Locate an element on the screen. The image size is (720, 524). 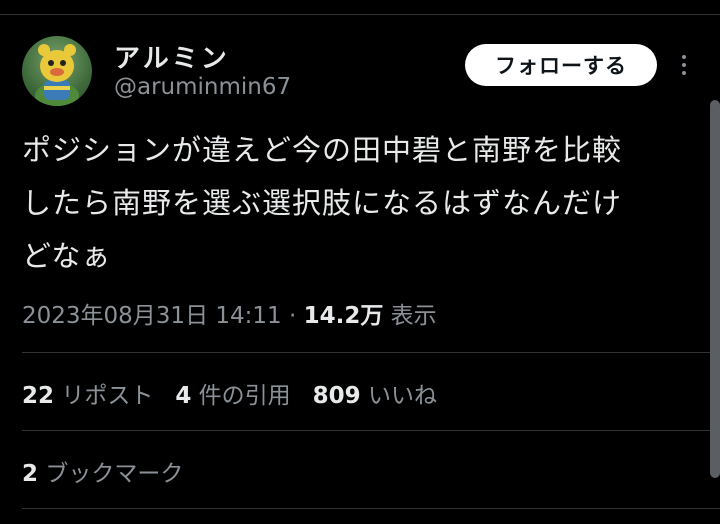
bookmarks-label: ブックマーク is located at coordinates (114, 474).